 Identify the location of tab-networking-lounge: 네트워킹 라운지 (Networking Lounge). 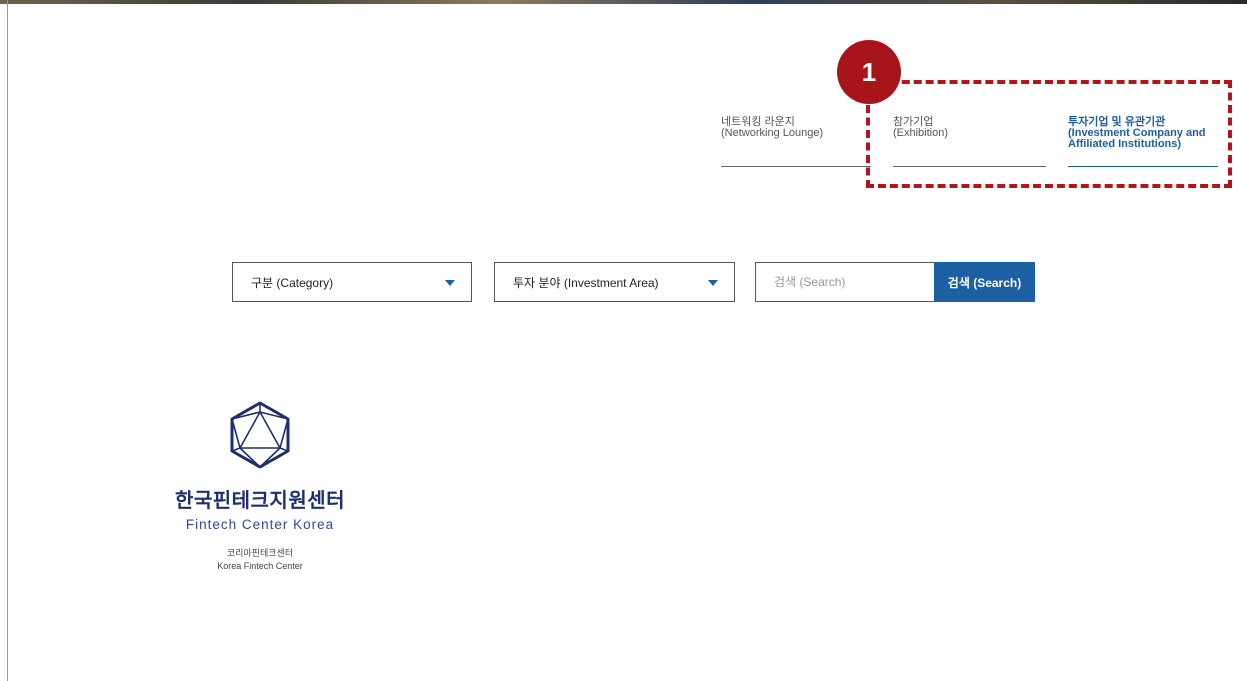
(796, 142).